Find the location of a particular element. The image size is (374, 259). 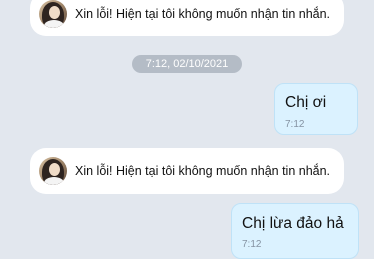

sent-message-bubble: Chị lừa đảo hả 7:12 is located at coordinates (295, 231).